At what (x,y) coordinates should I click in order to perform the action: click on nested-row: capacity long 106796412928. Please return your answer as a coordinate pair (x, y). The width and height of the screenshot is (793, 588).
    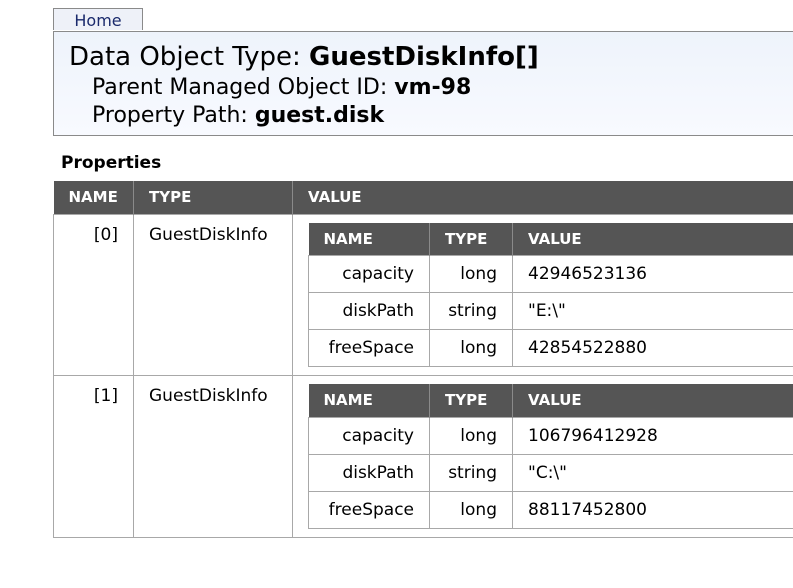
    Looking at the image, I should click on (550, 435).